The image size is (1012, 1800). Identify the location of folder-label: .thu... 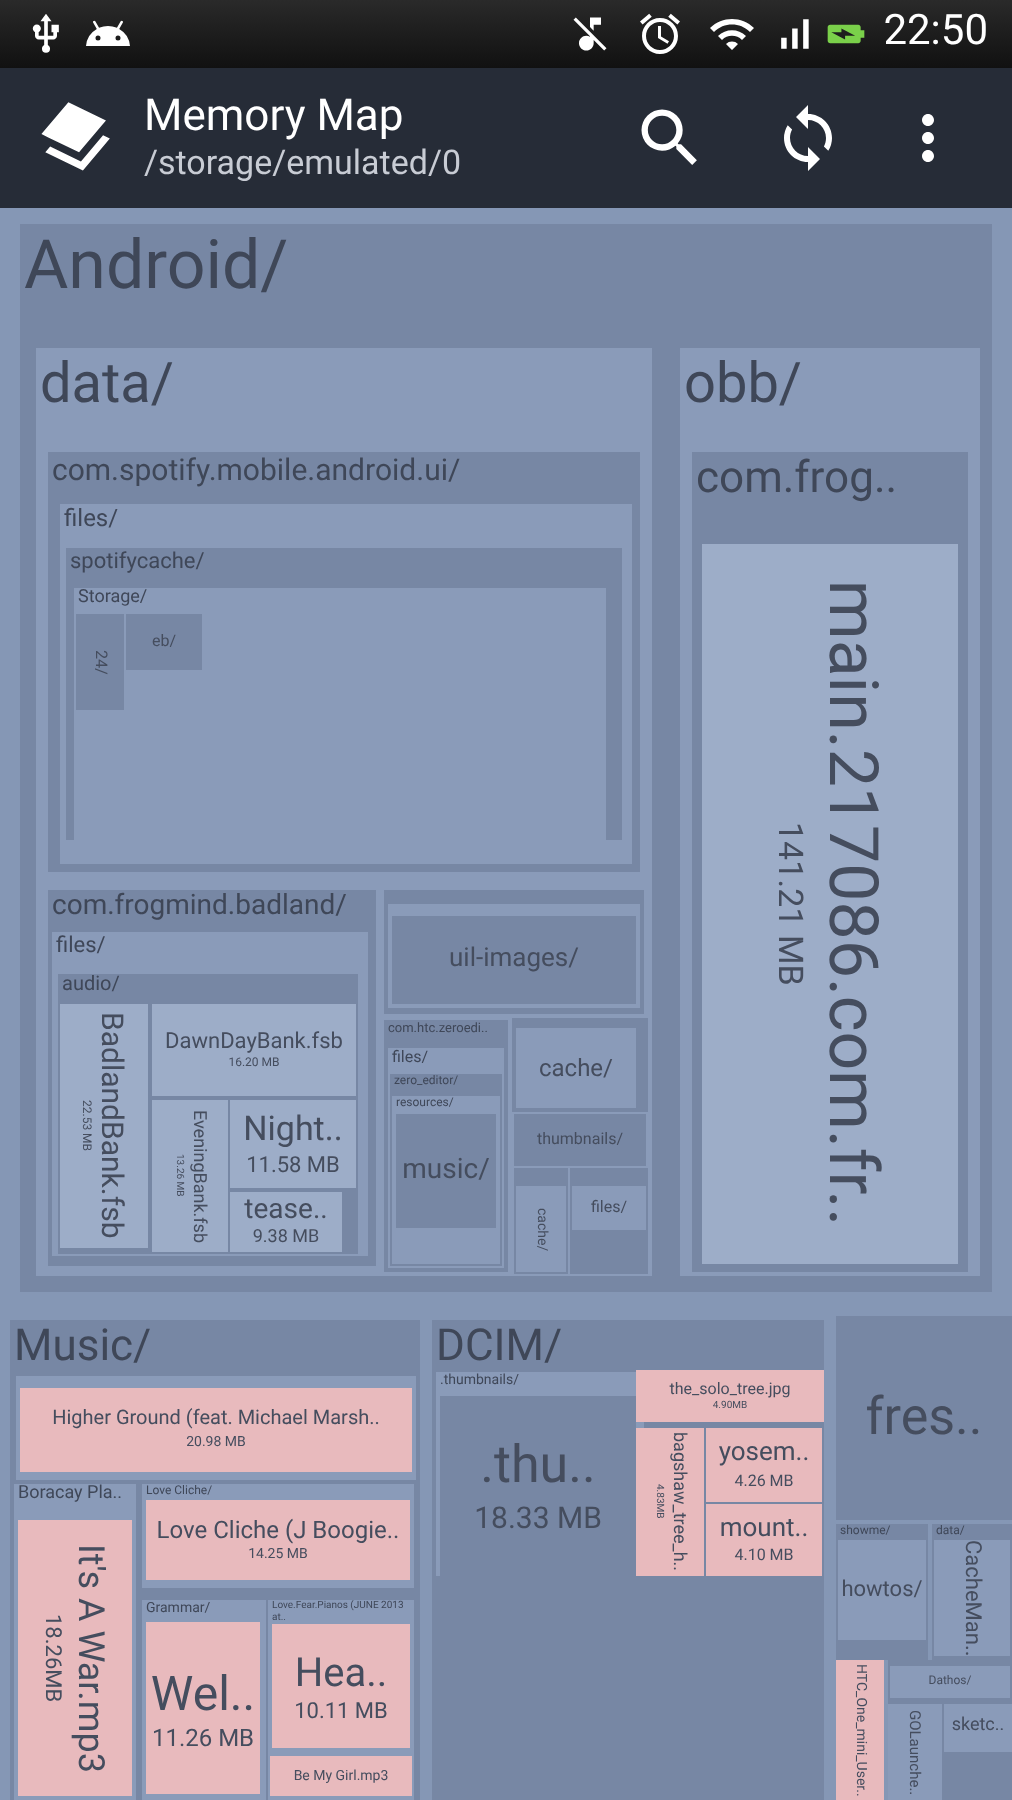
(538, 1467).